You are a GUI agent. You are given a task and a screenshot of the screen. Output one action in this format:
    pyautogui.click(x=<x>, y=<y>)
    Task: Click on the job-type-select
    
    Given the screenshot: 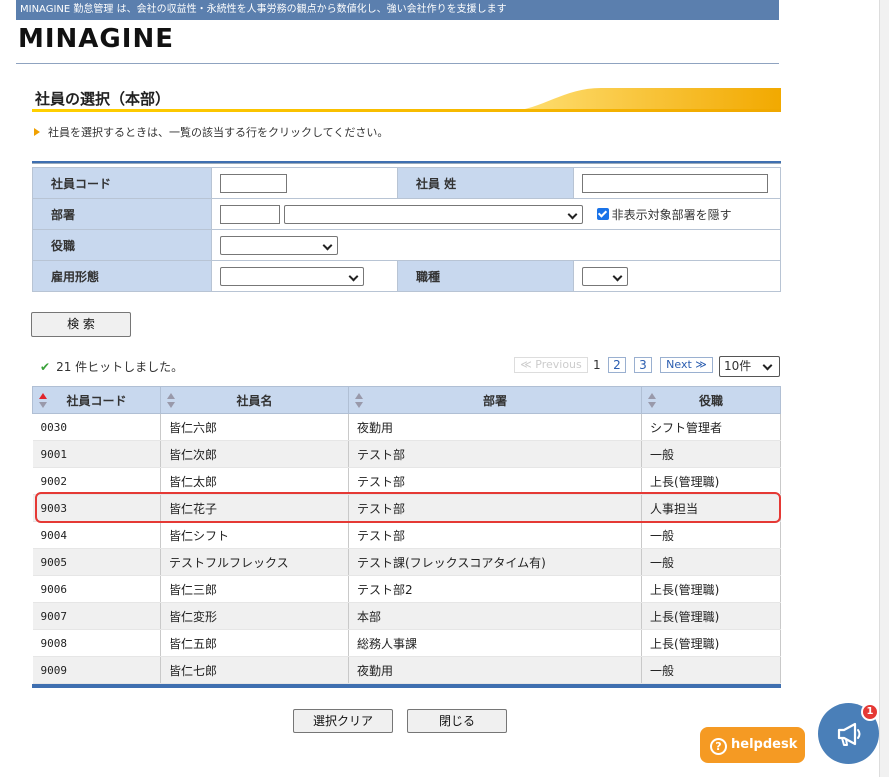 What is the action you would take?
    pyautogui.click(x=605, y=276)
    